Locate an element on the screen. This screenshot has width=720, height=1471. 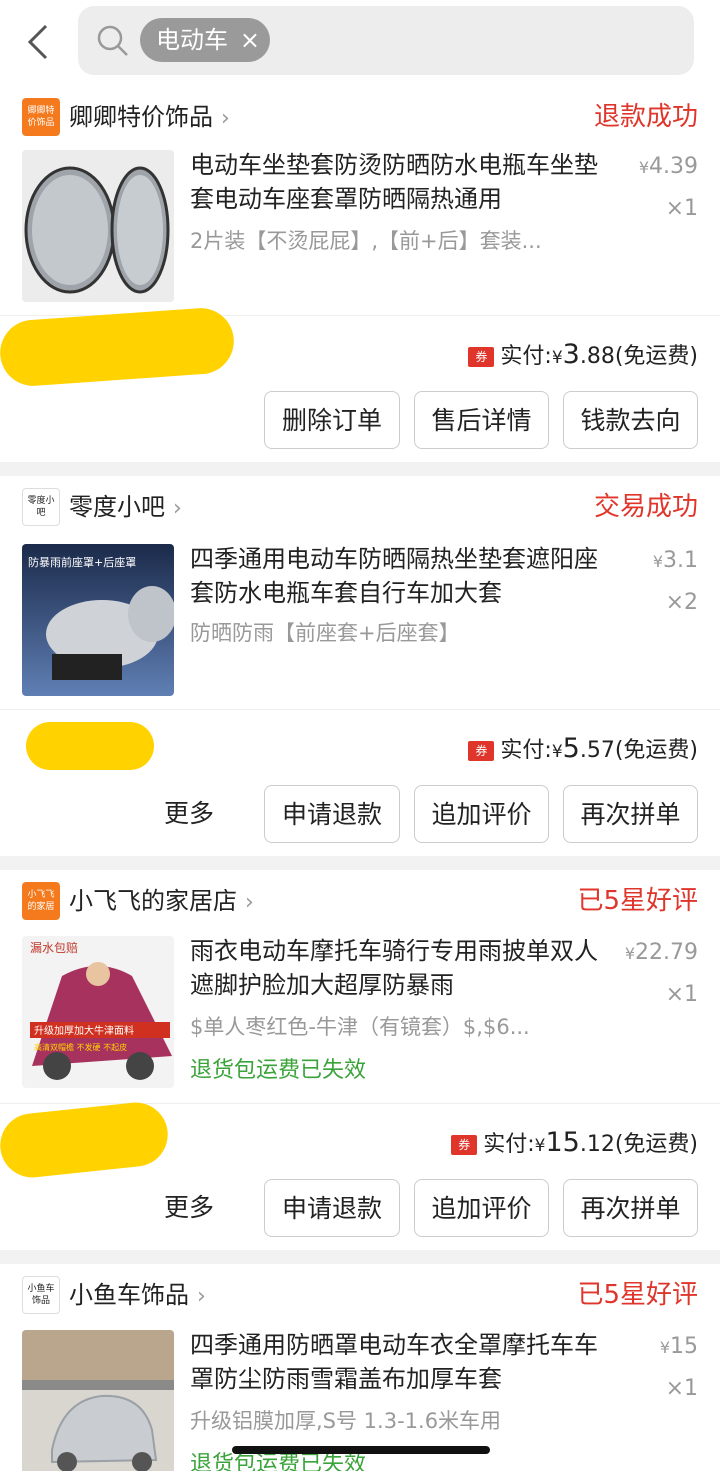
unit-price: ¥3.1 is located at coordinates (675, 560).